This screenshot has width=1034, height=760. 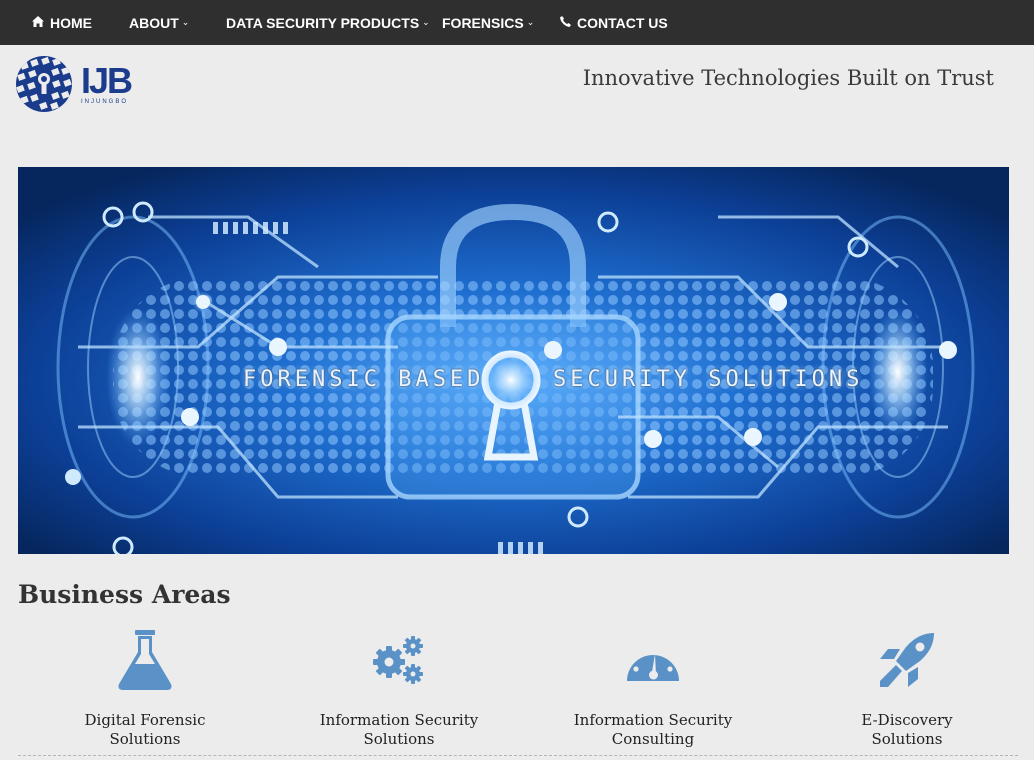 I want to click on dashboard-icon, so click(x=653, y=663).